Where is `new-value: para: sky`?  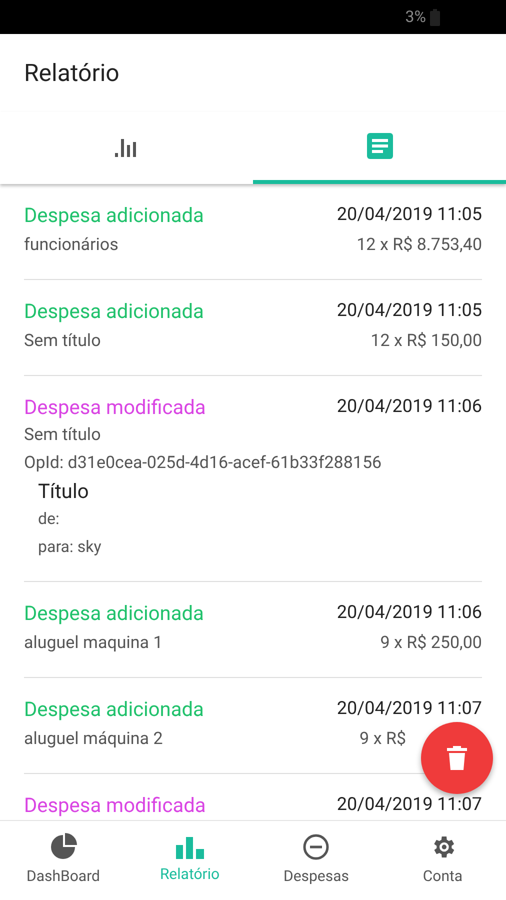 new-value: para: sky is located at coordinates (70, 547).